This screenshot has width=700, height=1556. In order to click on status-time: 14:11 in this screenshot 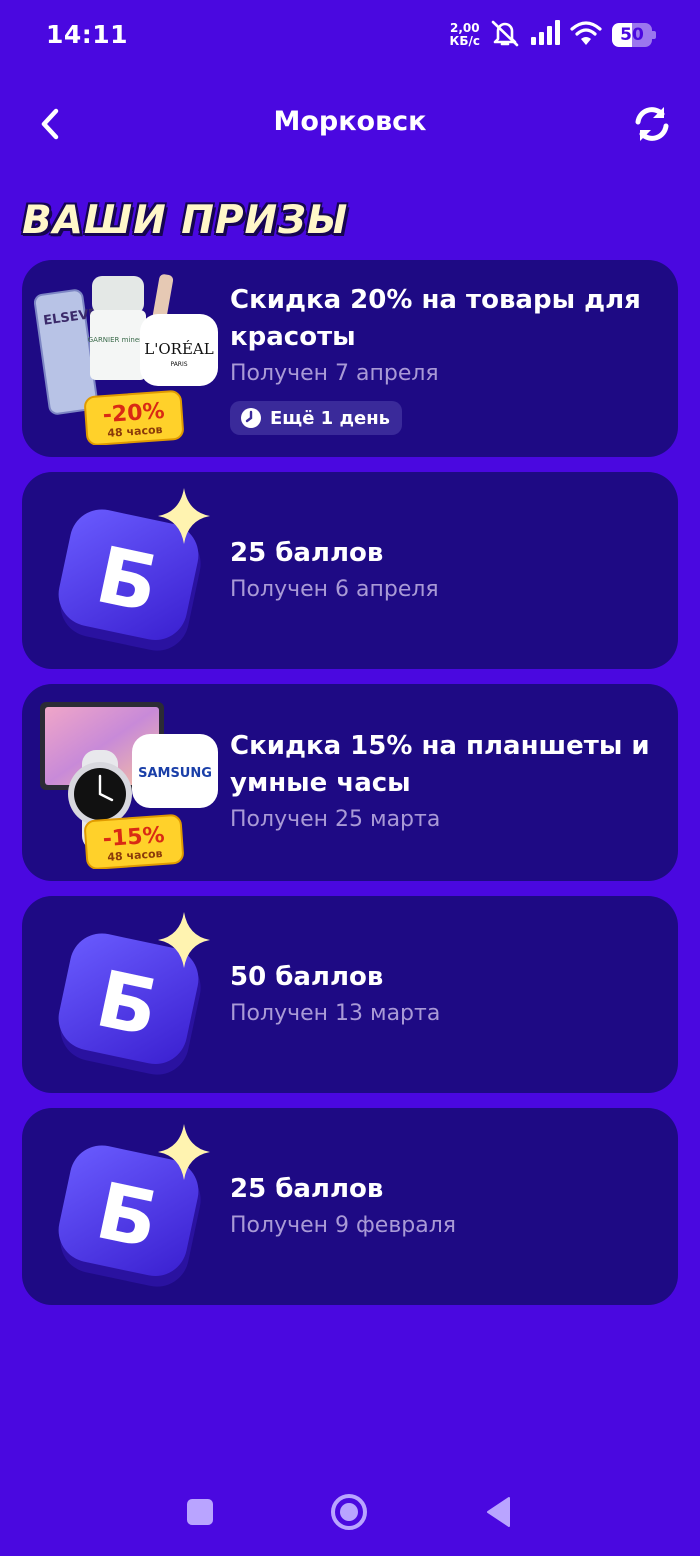, I will do `click(87, 34)`.